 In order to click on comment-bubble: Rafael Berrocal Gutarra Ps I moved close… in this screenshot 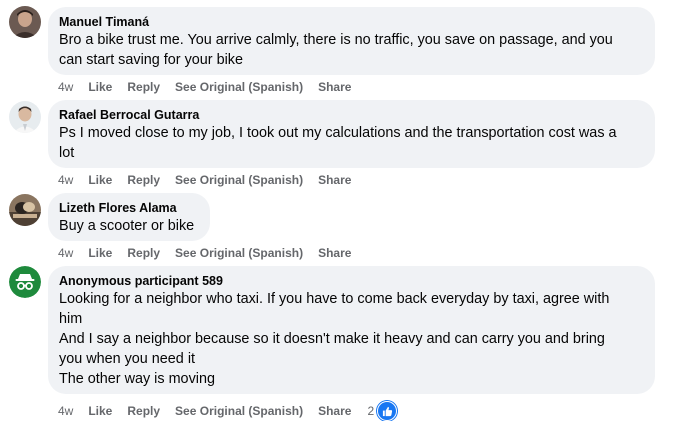, I will do `click(351, 134)`.